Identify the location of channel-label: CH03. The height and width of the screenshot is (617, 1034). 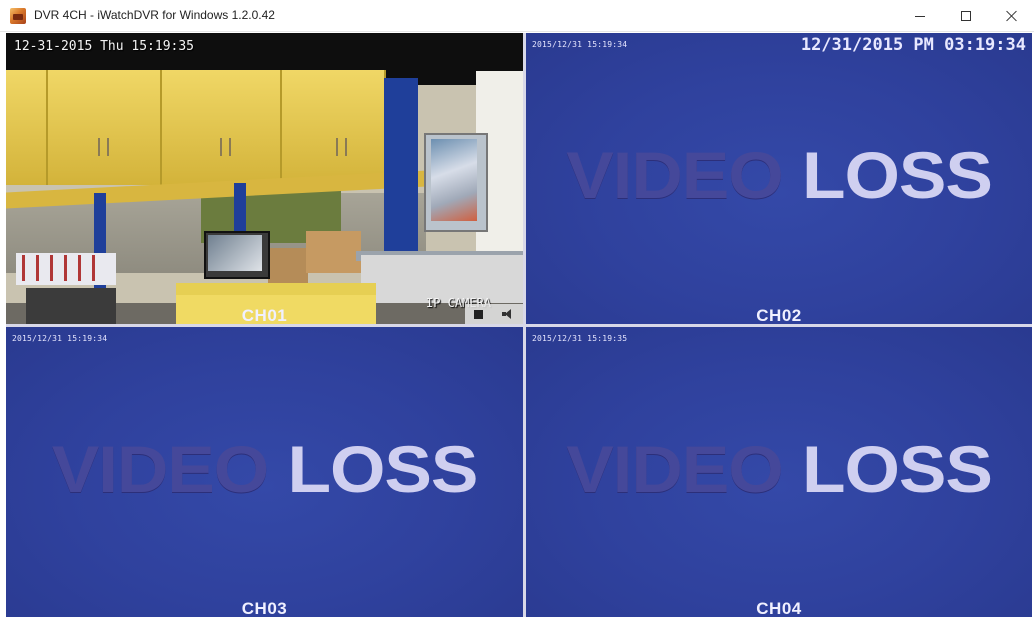
(264, 608).